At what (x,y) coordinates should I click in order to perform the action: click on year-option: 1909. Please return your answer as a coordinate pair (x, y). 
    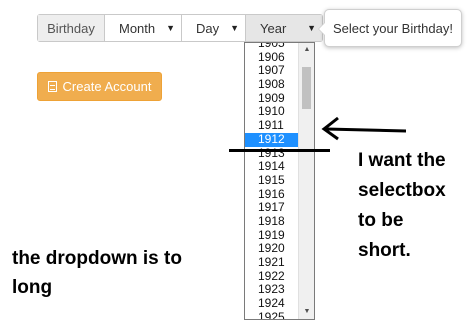
    Looking at the image, I should click on (272, 98).